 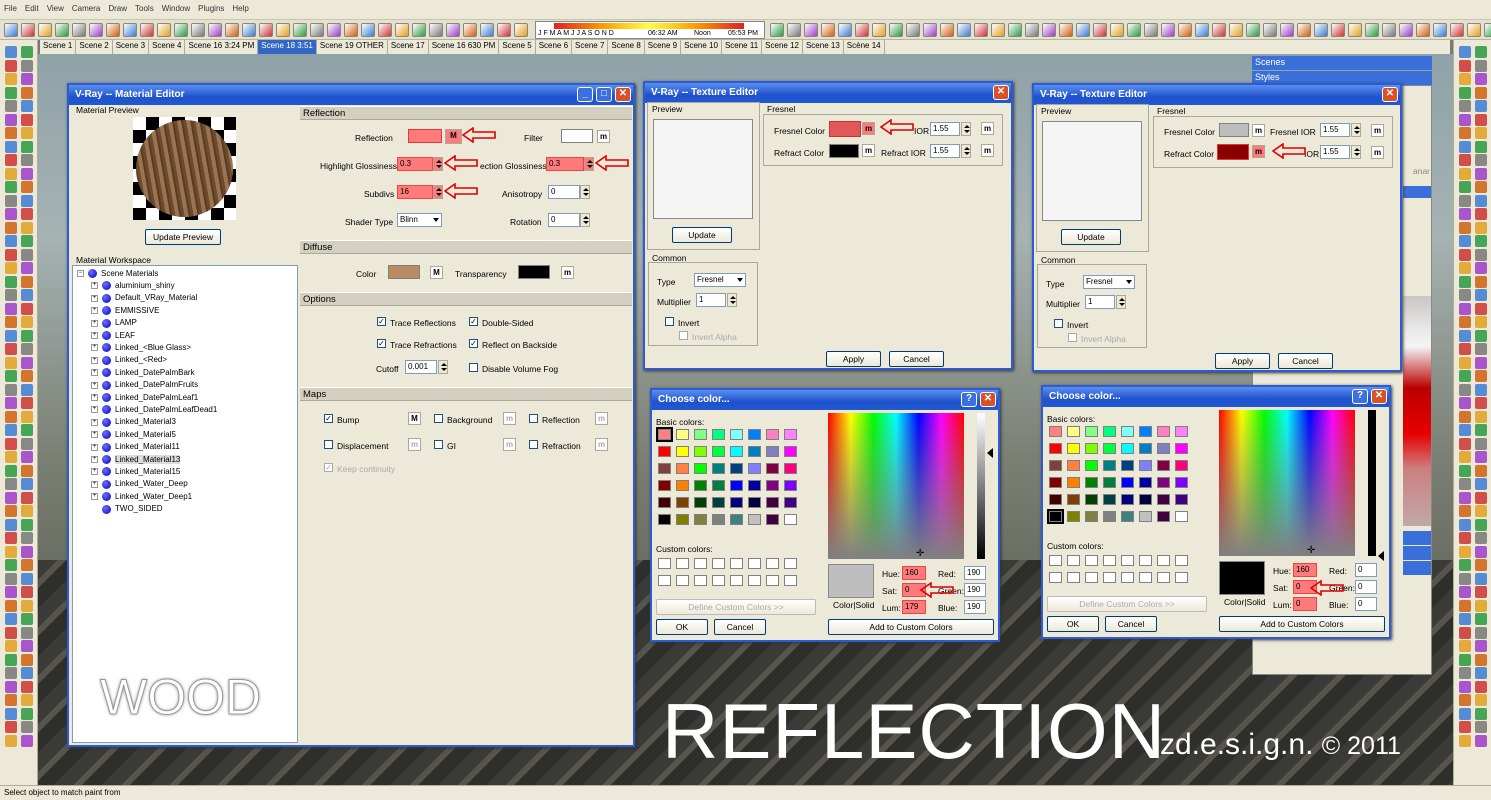 What do you see at coordinates (436, 272) in the screenshot?
I see `diffuse-map-button: M` at bounding box center [436, 272].